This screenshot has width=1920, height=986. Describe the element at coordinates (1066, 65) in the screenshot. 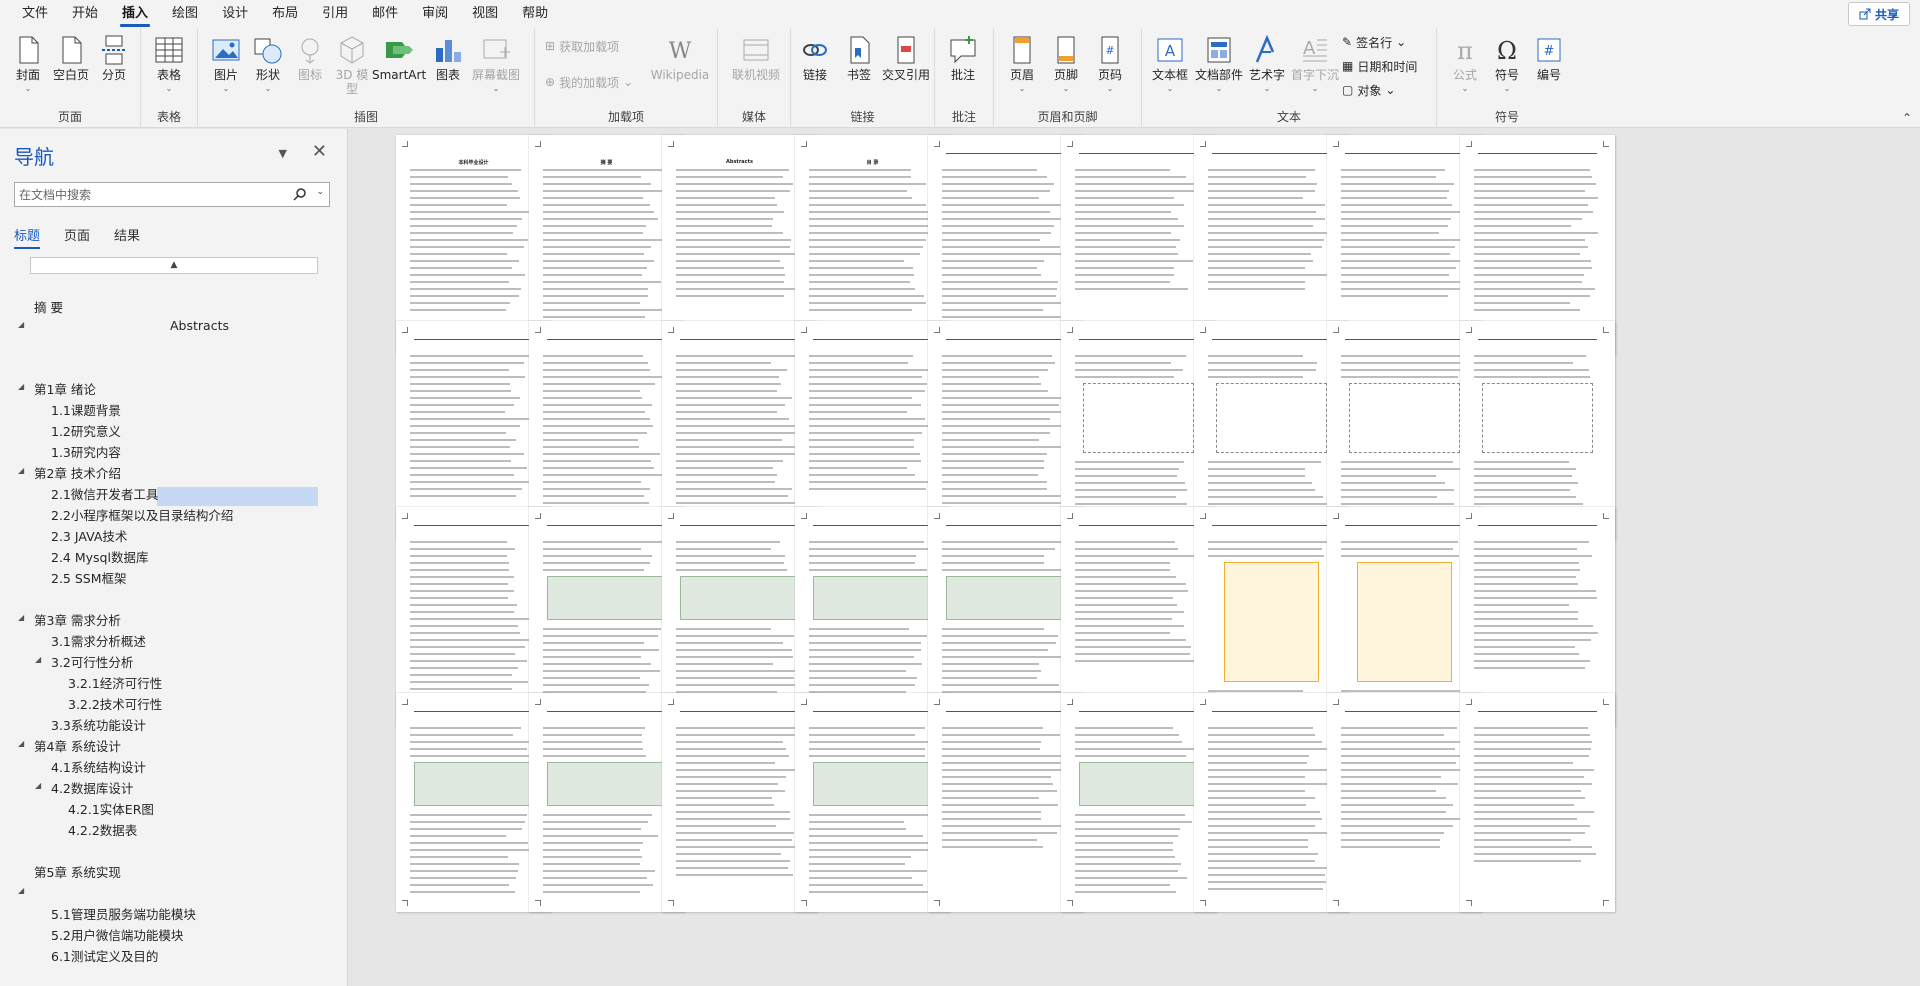

I see `footer-button: 页脚 ⌄` at that location.